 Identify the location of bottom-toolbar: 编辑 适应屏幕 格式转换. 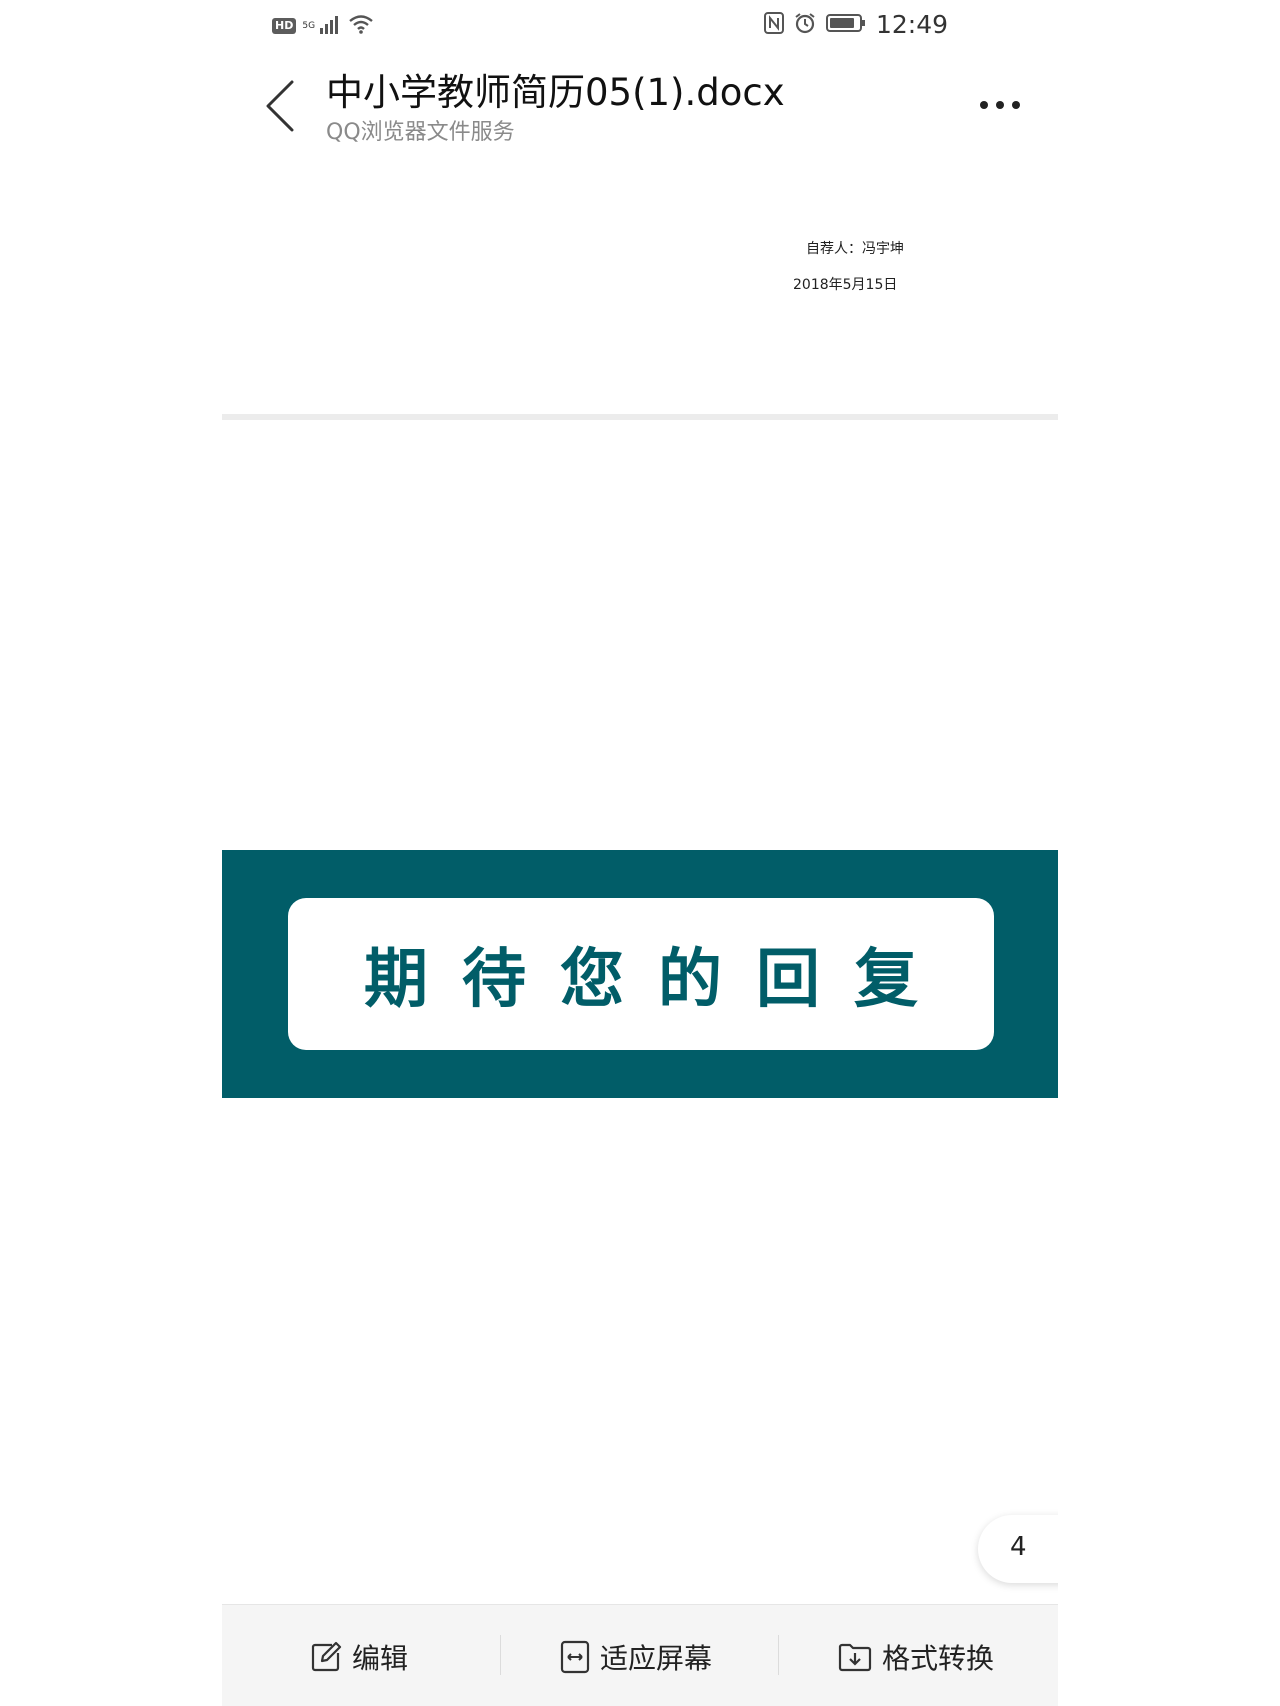
(640, 1655).